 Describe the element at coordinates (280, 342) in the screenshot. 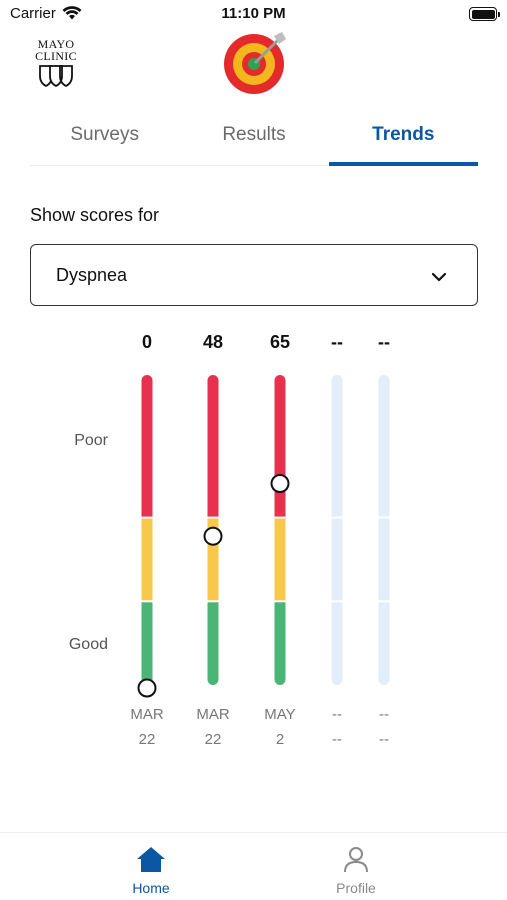

I see `score-label: 65` at that location.